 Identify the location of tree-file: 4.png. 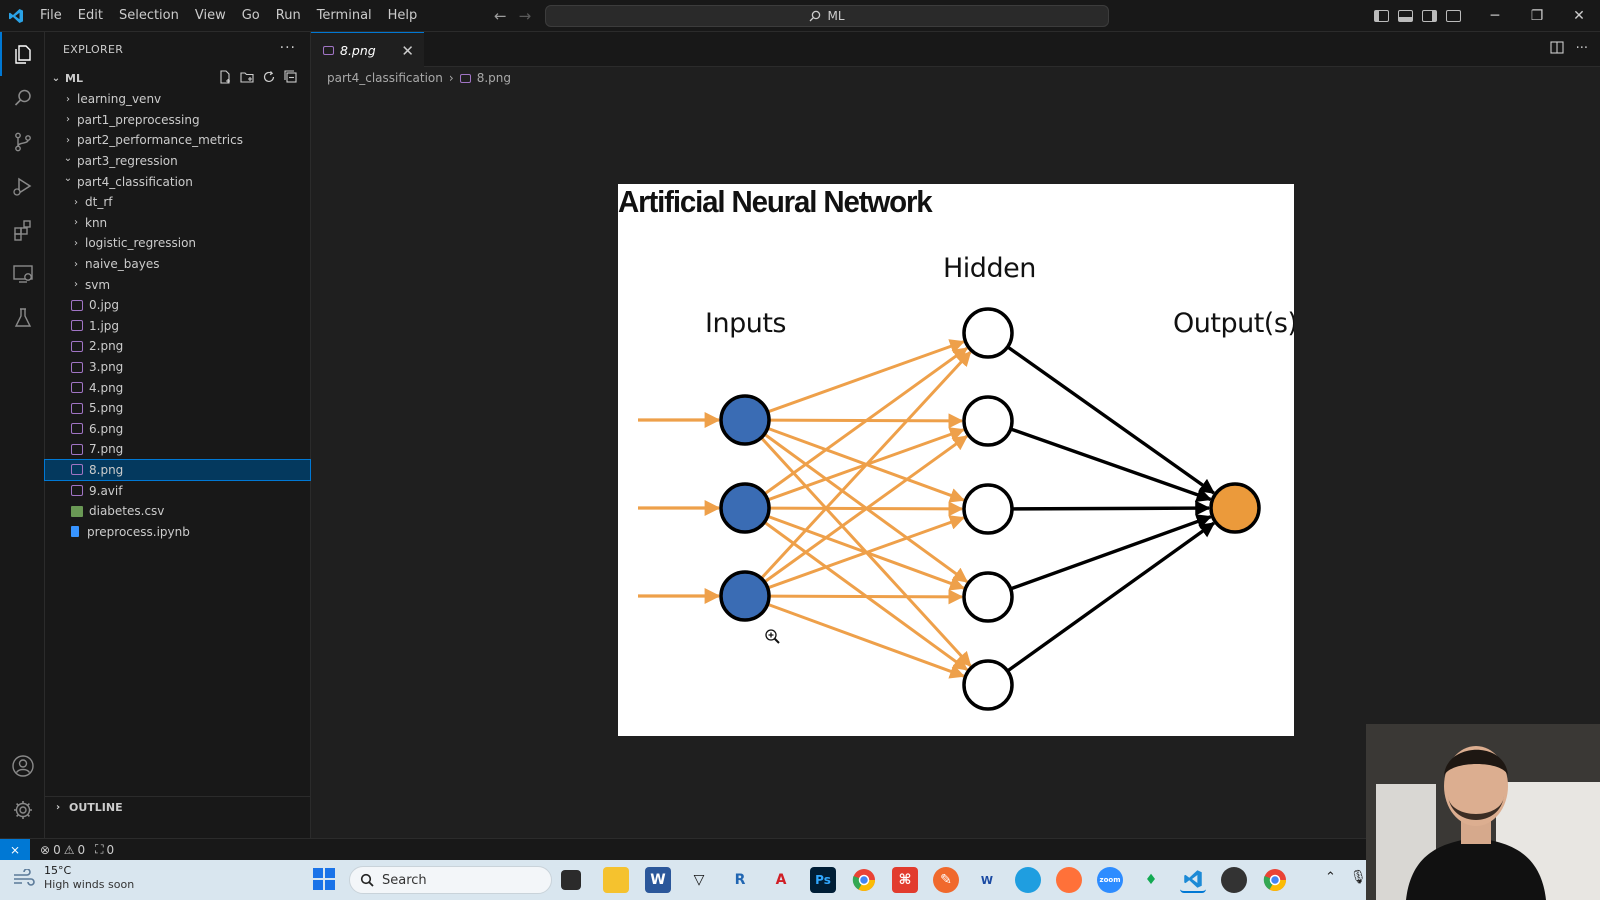
(177, 387).